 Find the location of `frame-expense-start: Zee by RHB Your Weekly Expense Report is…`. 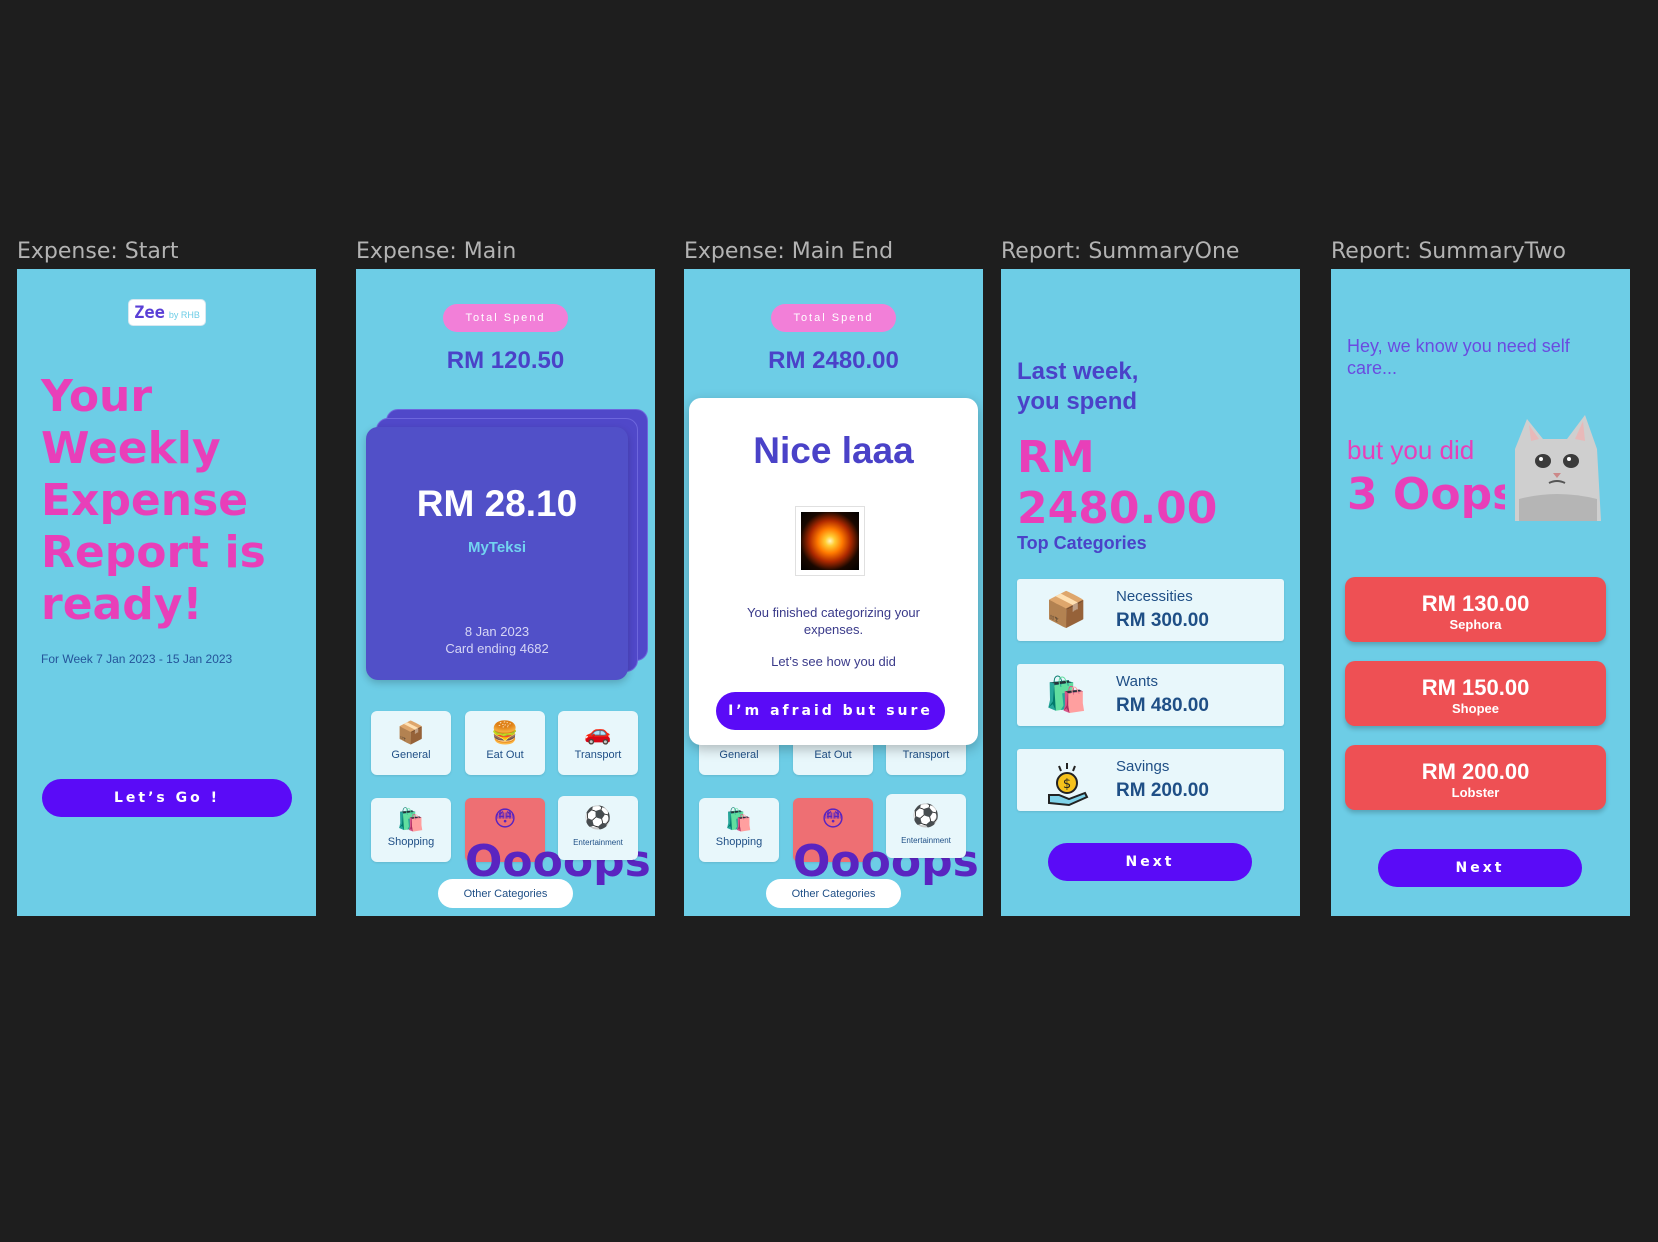

frame-expense-start: Zee by RHB Your Weekly Expense Report is… is located at coordinates (166, 592).